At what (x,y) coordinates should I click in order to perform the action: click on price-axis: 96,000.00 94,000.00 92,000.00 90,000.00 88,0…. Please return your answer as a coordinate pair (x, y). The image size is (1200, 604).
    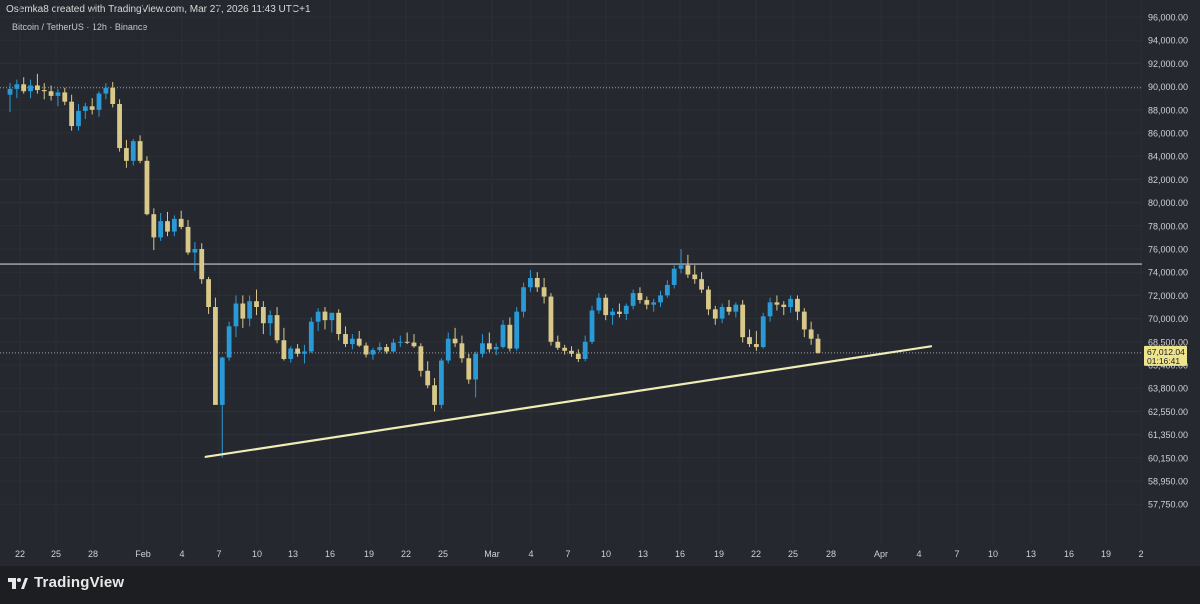
    Looking at the image, I should click on (1168, 261).